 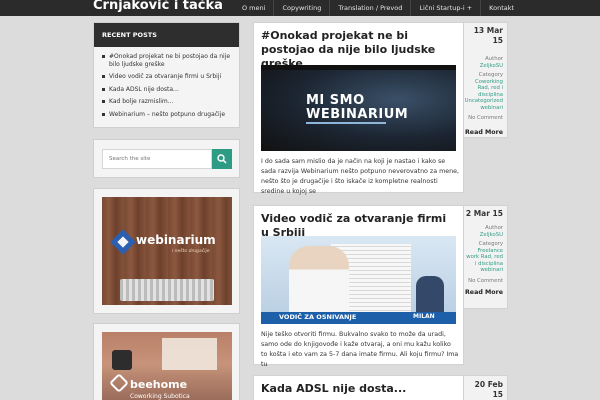 I want to click on search-input, so click(x=157, y=159).